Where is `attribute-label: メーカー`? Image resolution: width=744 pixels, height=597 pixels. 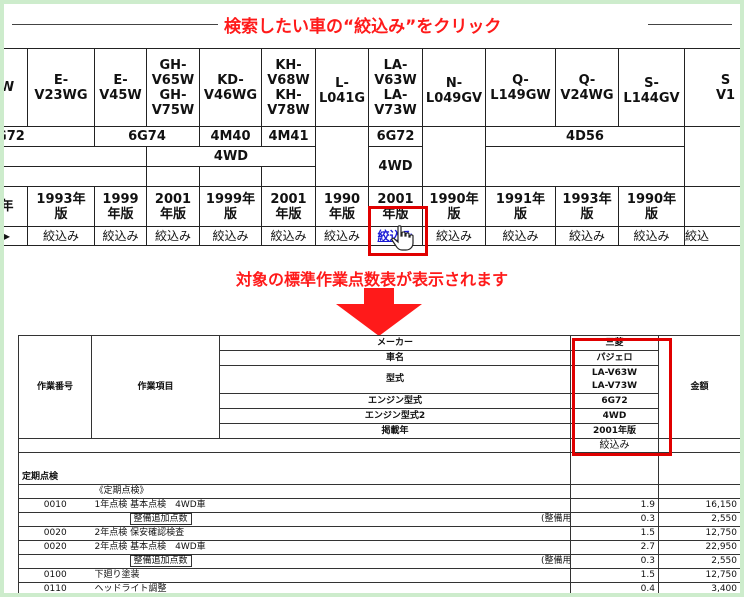 attribute-label: メーカー is located at coordinates (395, 343).